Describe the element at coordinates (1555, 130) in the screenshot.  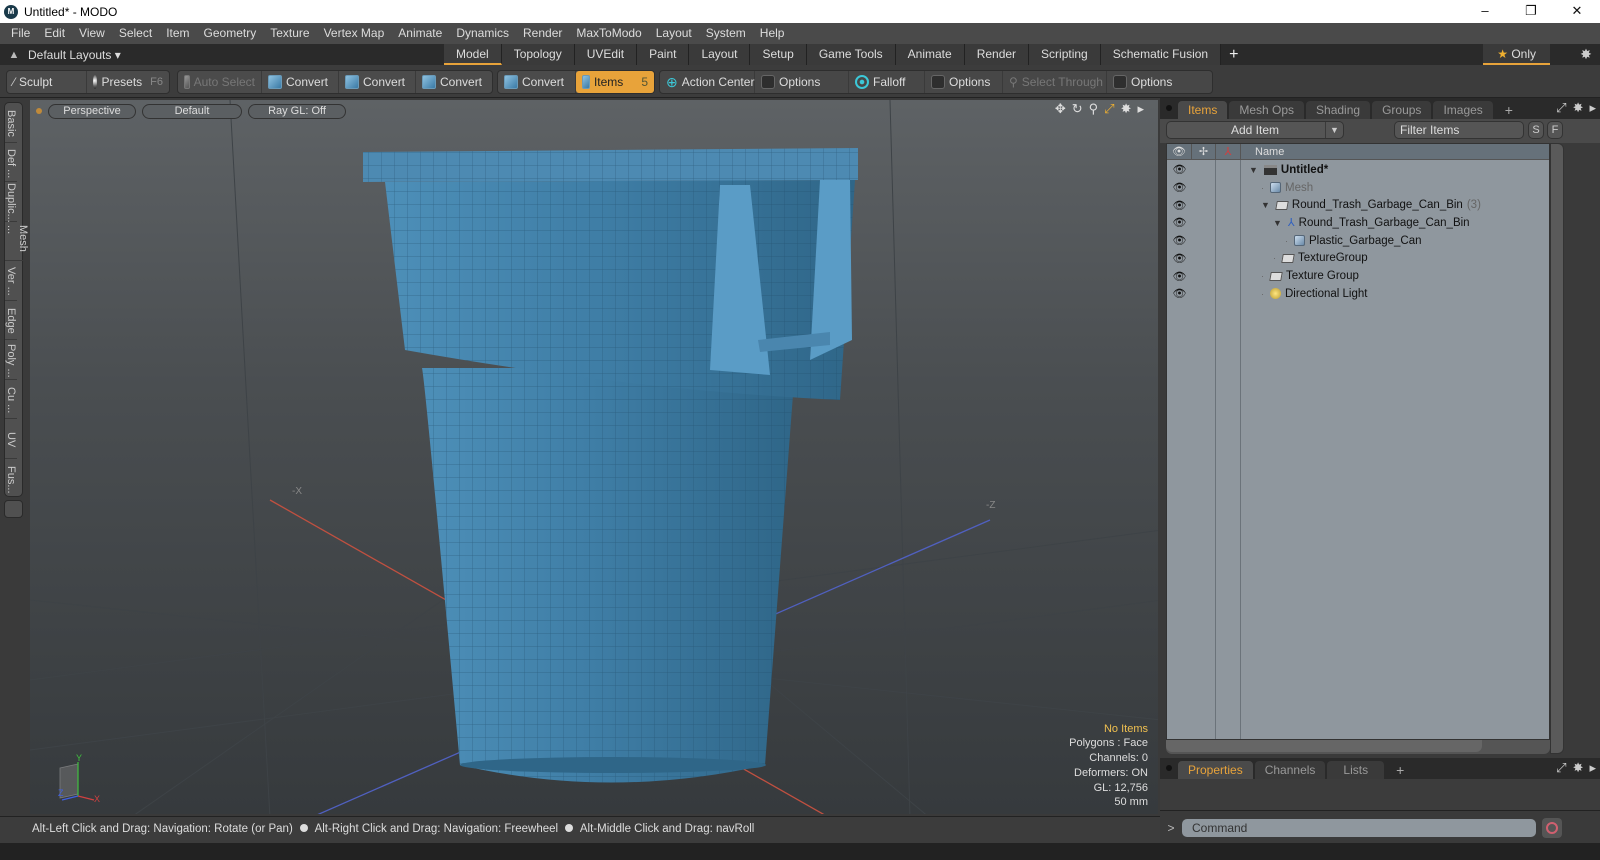
I see `f-filter-button: F` at that location.